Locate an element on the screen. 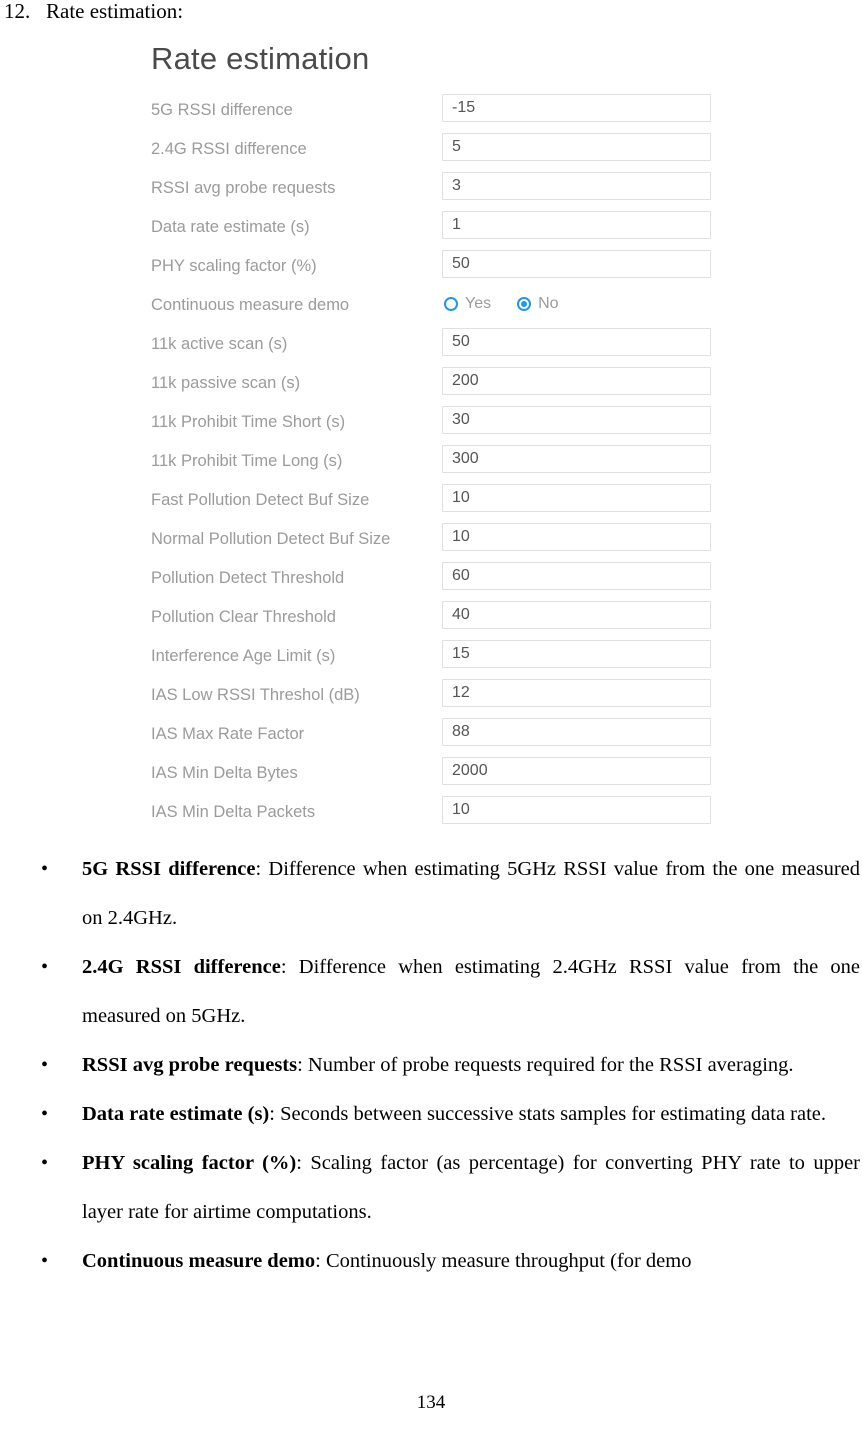 This screenshot has width=862, height=1437. heading-text: Rate estimation: is located at coordinates (115, 11).